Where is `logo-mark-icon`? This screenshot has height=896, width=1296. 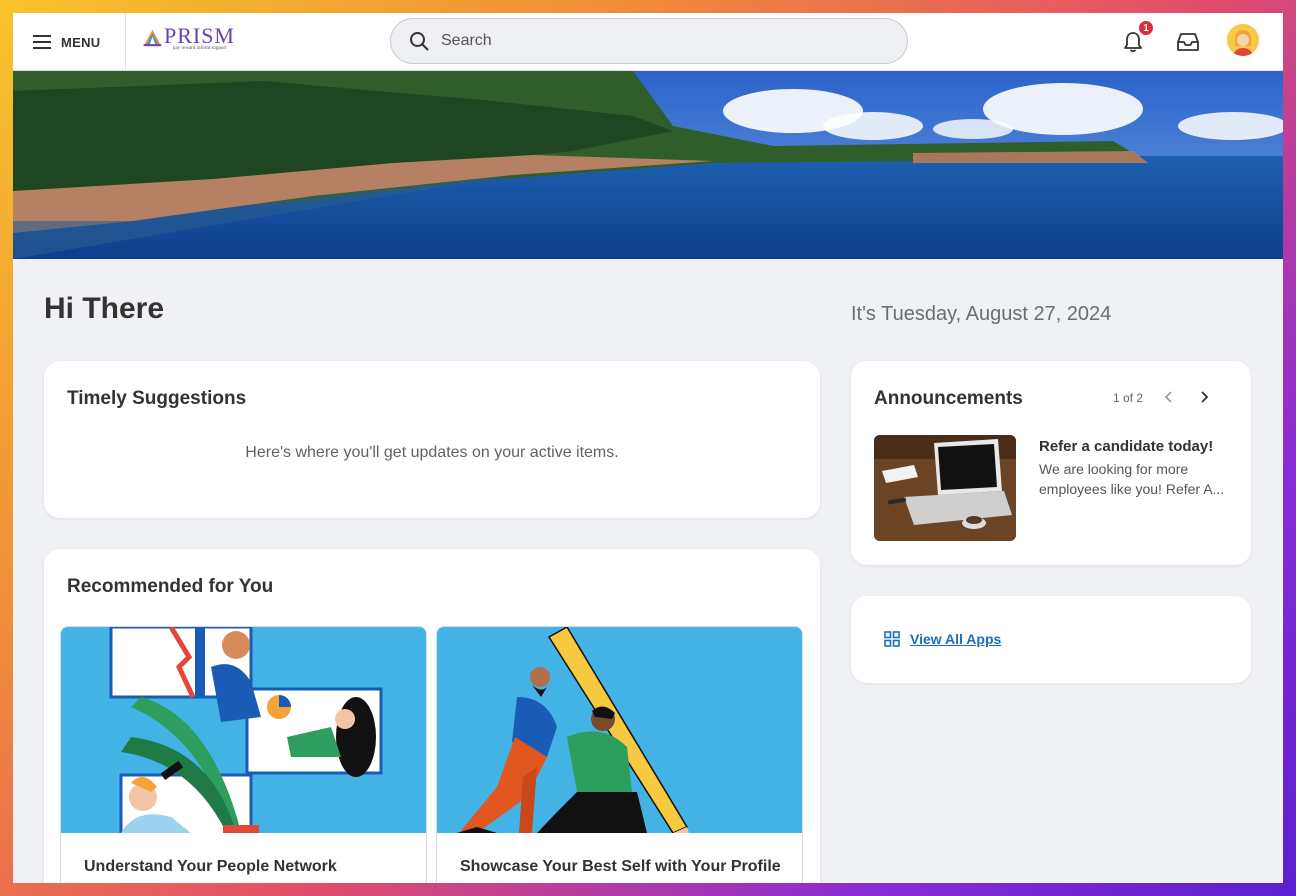
logo-mark-icon is located at coordinates (152, 38).